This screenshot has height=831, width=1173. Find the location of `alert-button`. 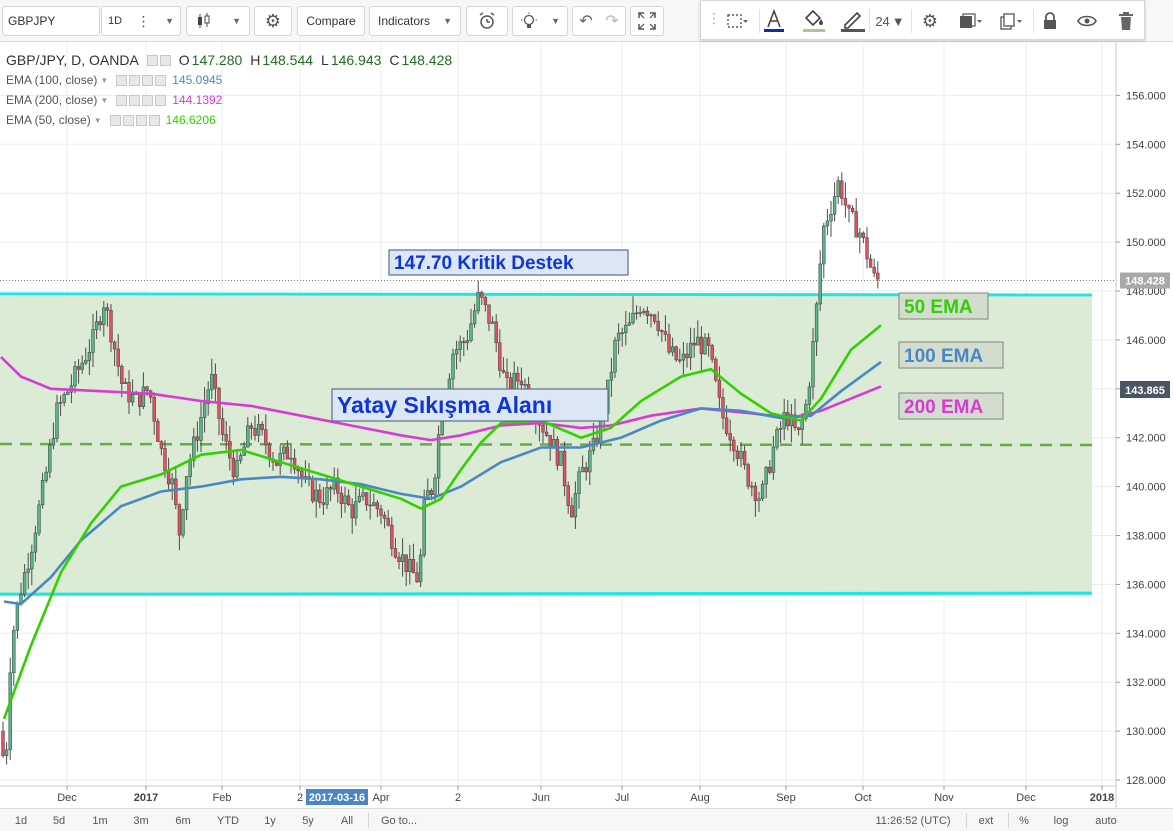

alert-button is located at coordinates (487, 21).